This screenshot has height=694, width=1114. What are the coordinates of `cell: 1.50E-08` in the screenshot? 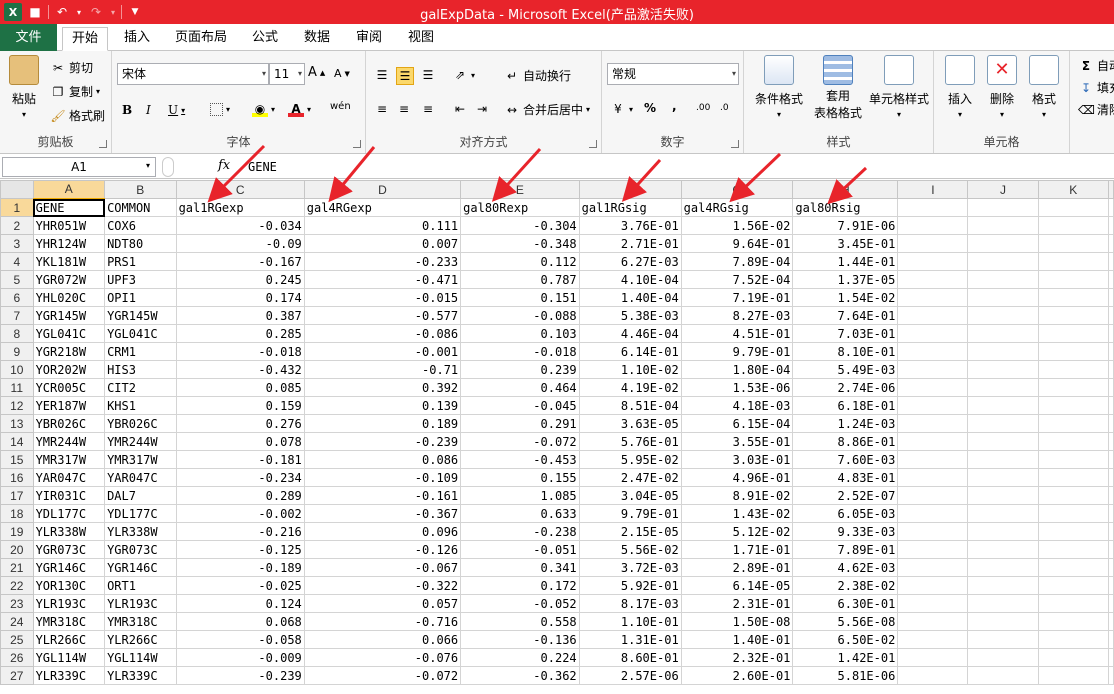 It's located at (737, 621).